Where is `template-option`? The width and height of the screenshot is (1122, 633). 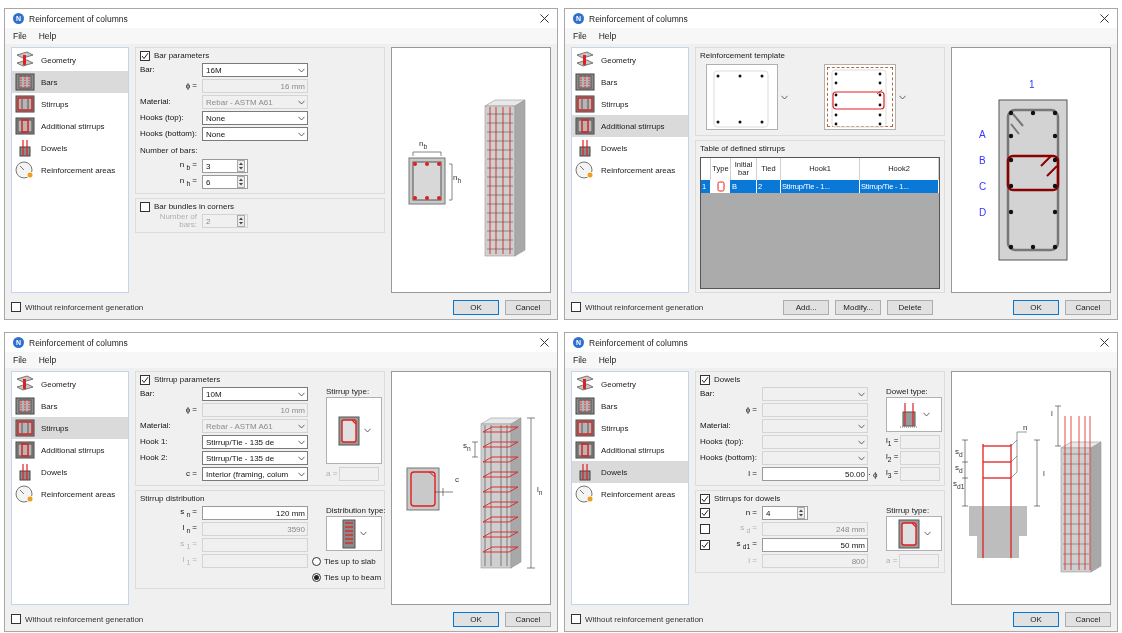 template-option is located at coordinates (860, 97).